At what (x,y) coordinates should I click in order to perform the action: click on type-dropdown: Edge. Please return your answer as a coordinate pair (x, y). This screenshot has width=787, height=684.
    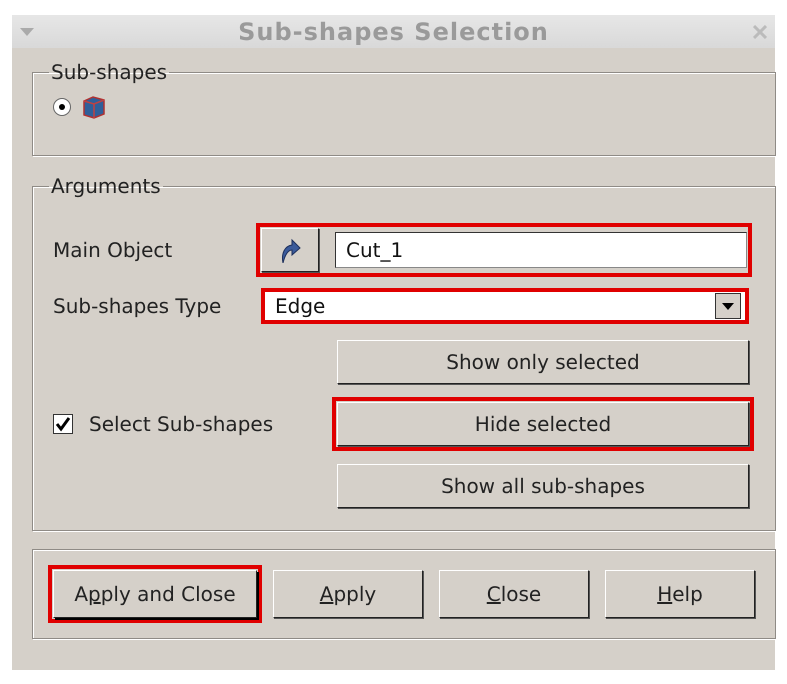
    Looking at the image, I should click on (505, 306).